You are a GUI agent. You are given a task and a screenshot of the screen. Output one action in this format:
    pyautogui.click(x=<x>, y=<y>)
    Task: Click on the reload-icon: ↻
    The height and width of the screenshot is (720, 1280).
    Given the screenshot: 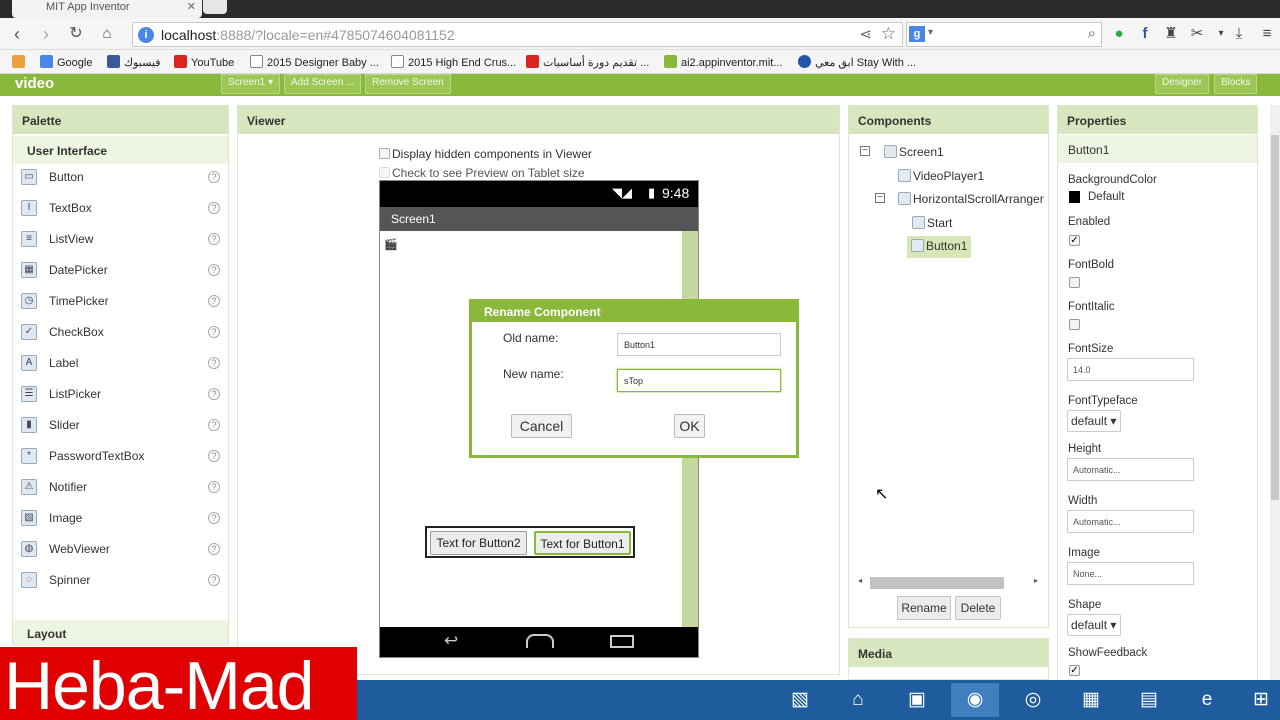 What is the action you would take?
    pyautogui.click(x=76, y=34)
    